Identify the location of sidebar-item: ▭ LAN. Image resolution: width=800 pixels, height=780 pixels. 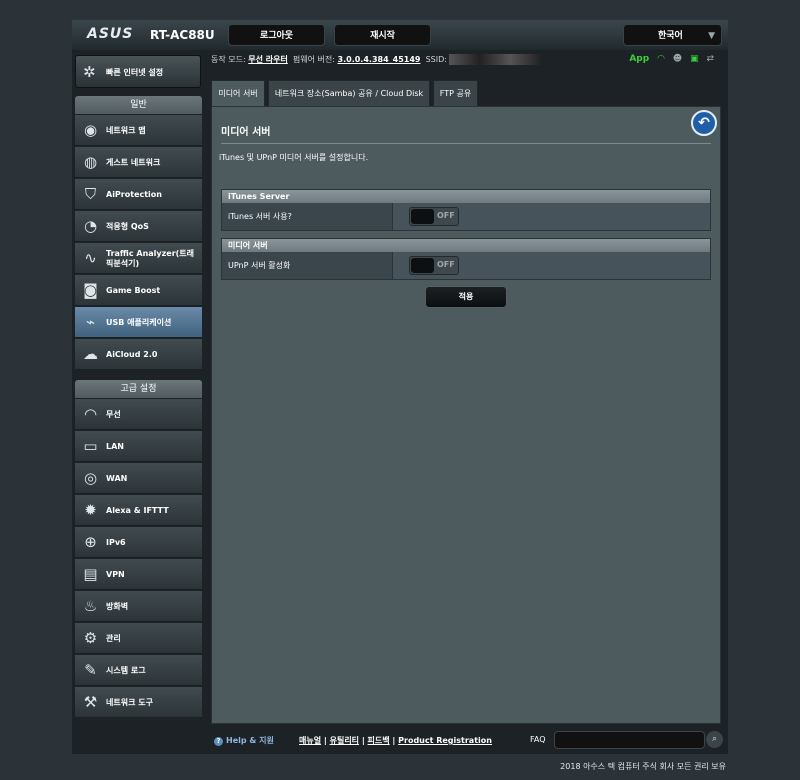
(138, 446).